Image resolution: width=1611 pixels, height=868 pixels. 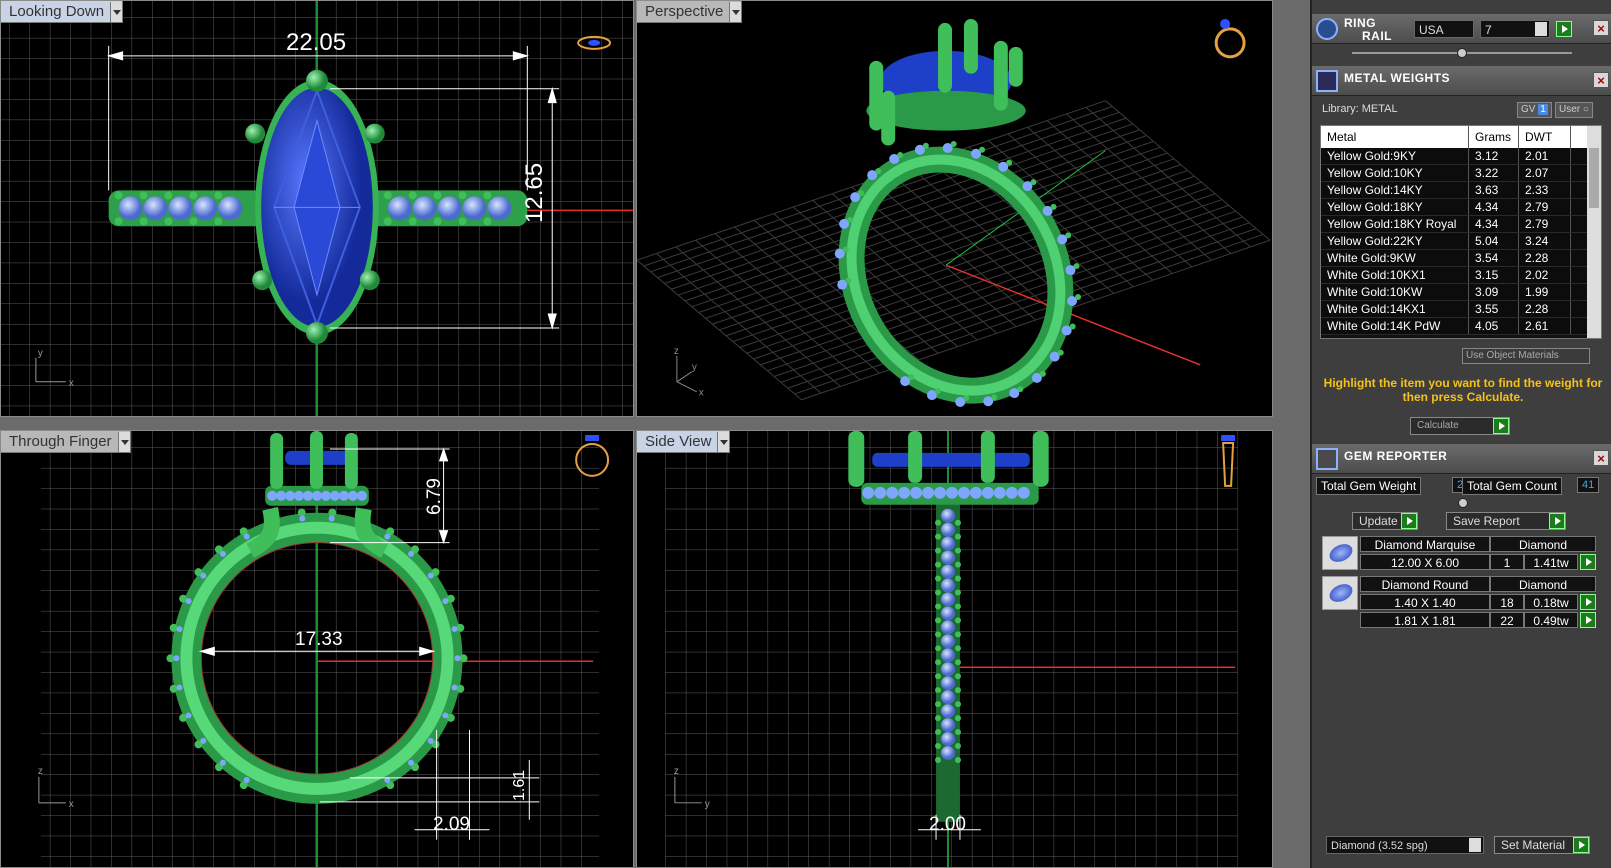 I want to click on slider-knob, so click(x=1462, y=53).